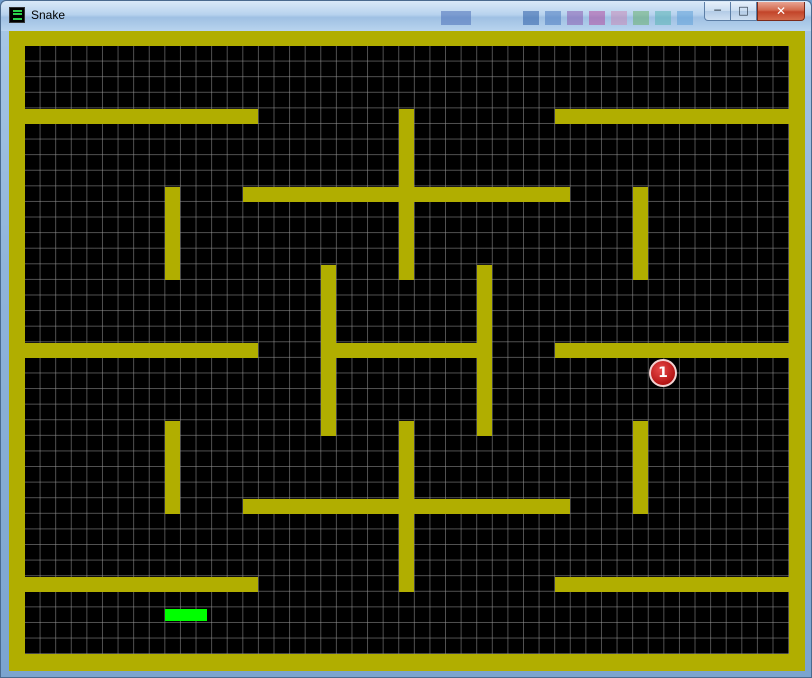 The height and width of the screenshot is (678, 812). Describe the element at coordinates (406, 16) in the screenshot. I see `title-bar: Snake ─ □ ✕` at that location.